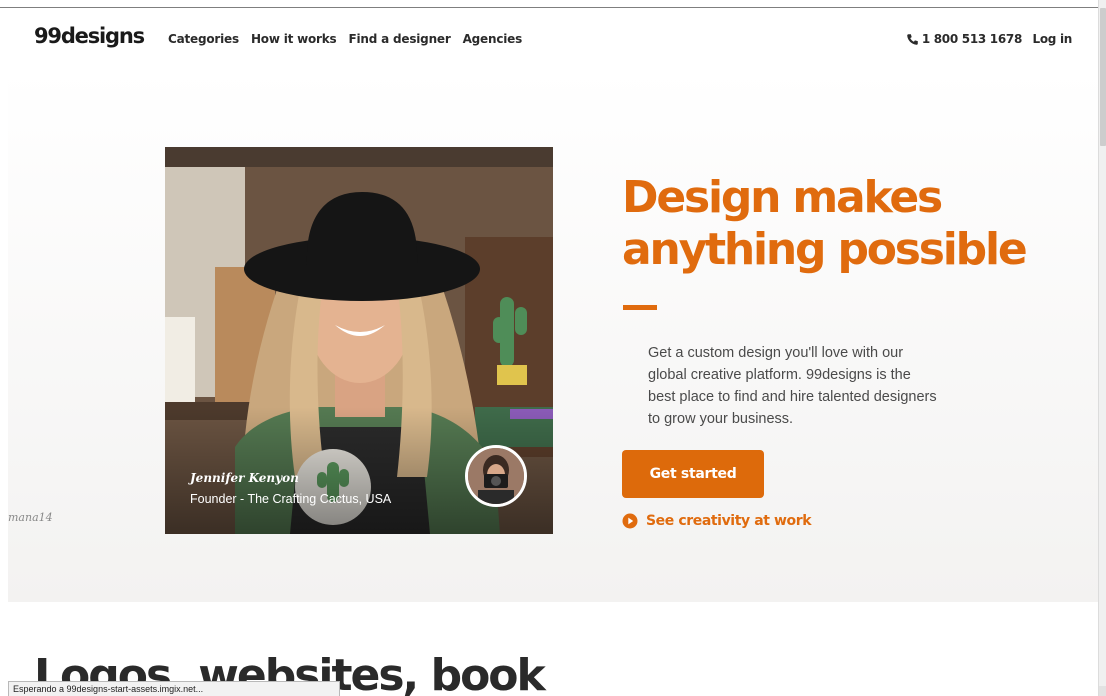 The width and height of the screenshot is (1106, 696). Describe the element at coordinates (294, 39) in the screenshot. I see `nav-how-it-works: How it works` at that location.